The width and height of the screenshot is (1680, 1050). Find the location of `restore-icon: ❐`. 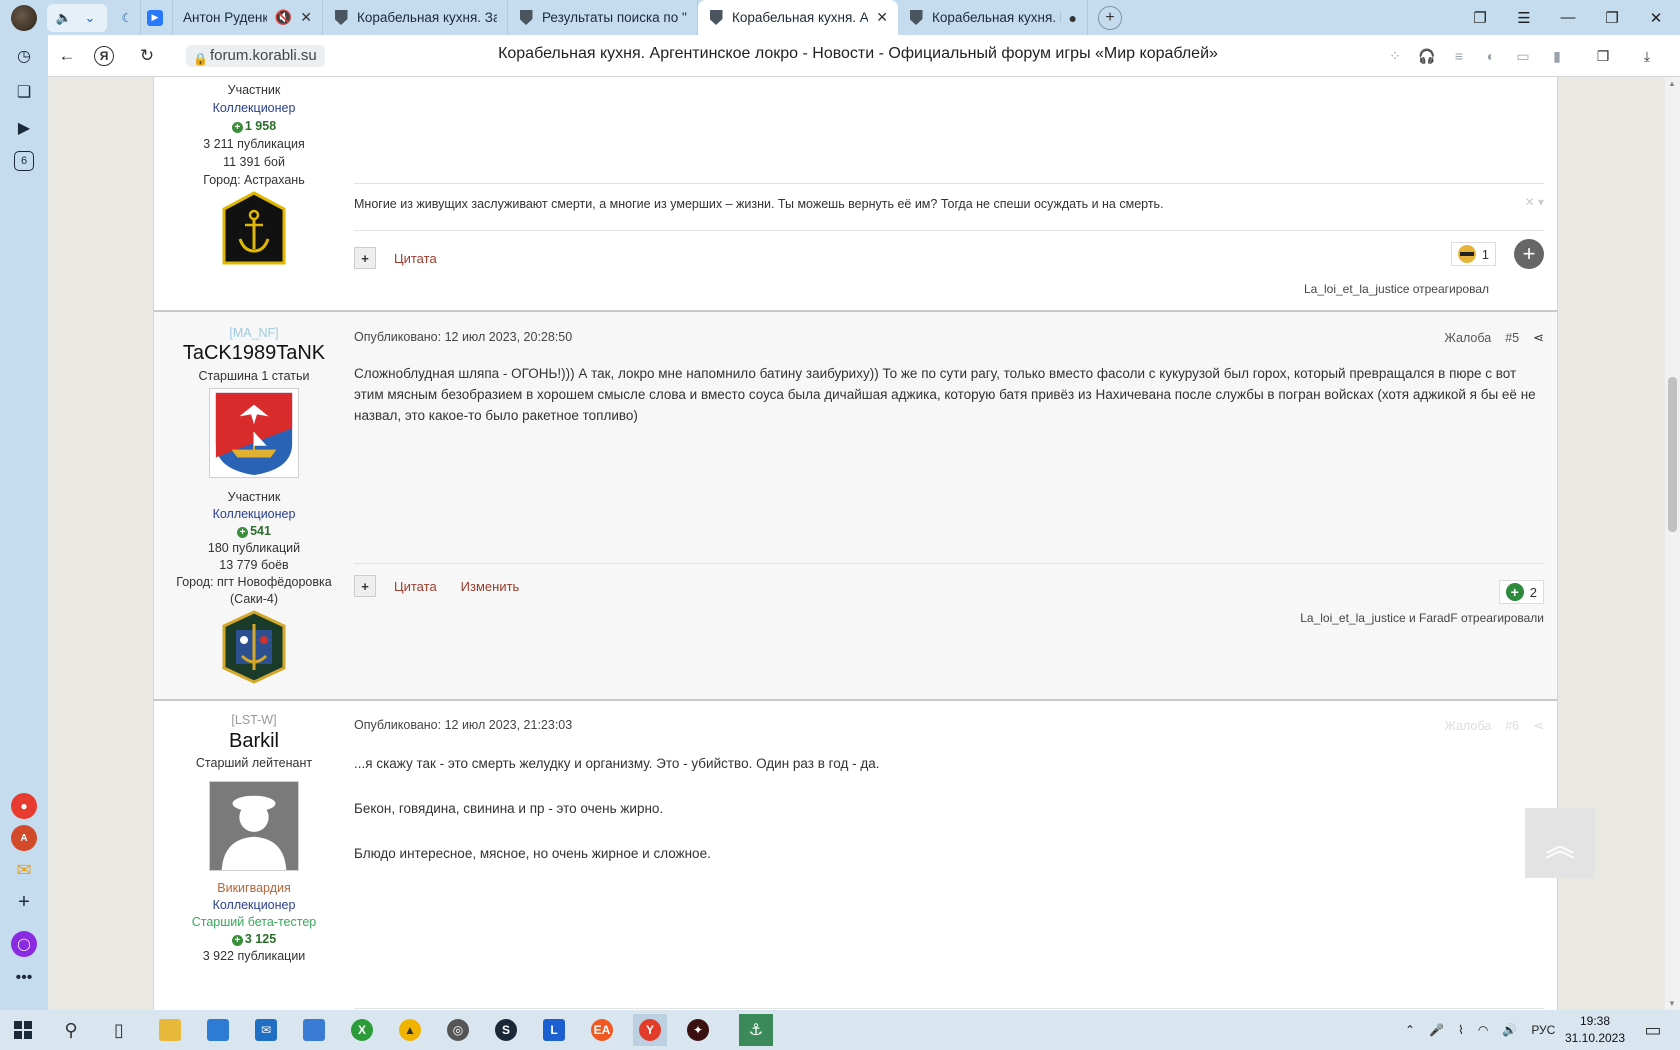

restore-icon: ❐ is located at coordinates (1612, 17).